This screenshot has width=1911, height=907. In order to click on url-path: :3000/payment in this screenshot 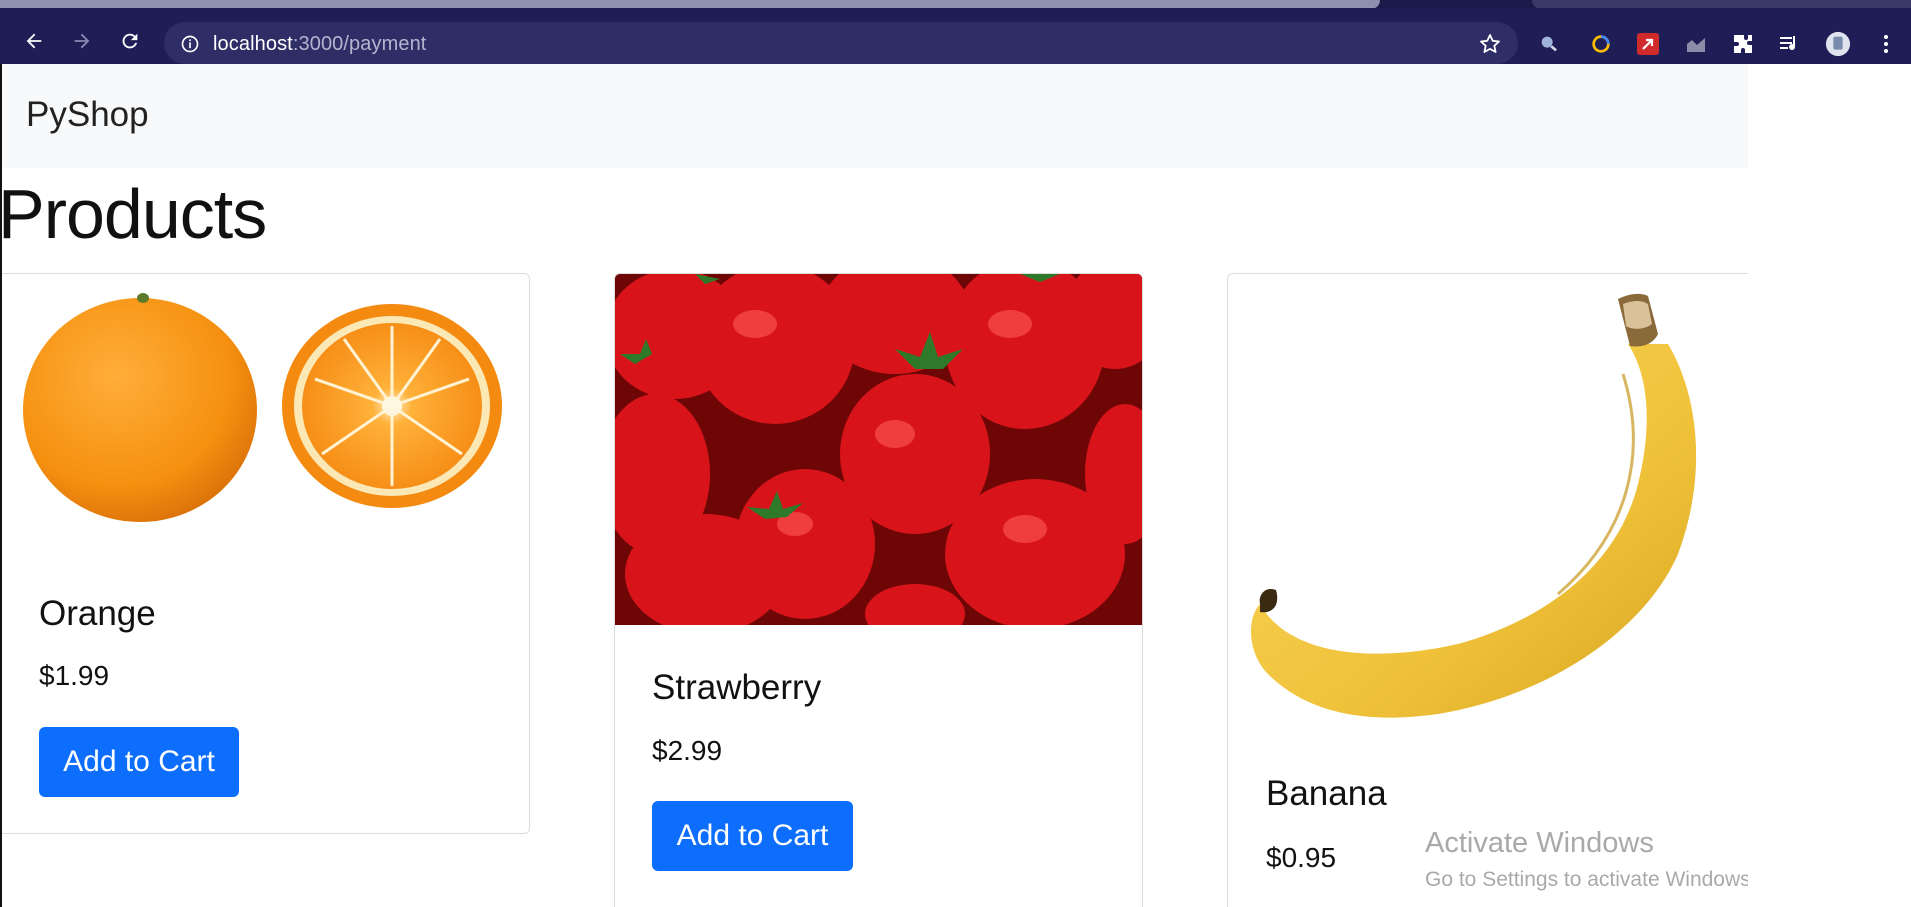, I will do `click(359, 44)`.